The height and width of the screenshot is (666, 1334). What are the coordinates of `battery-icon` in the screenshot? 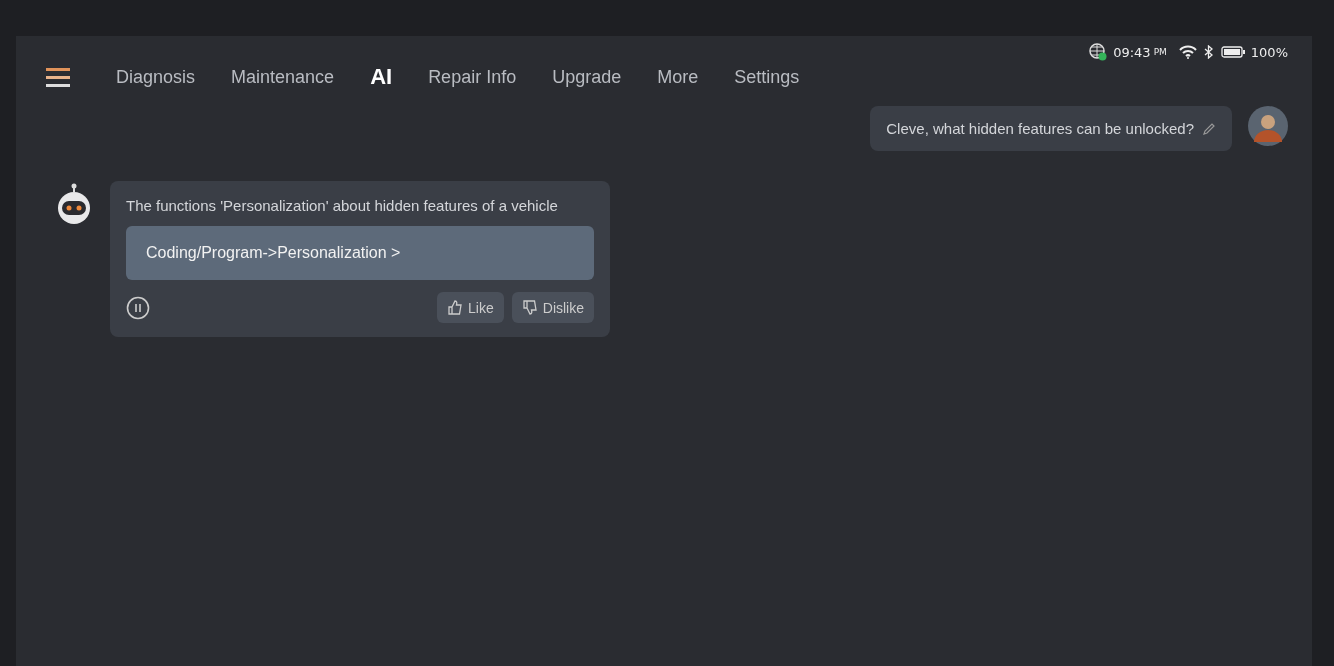 It's located at (1232, 52).